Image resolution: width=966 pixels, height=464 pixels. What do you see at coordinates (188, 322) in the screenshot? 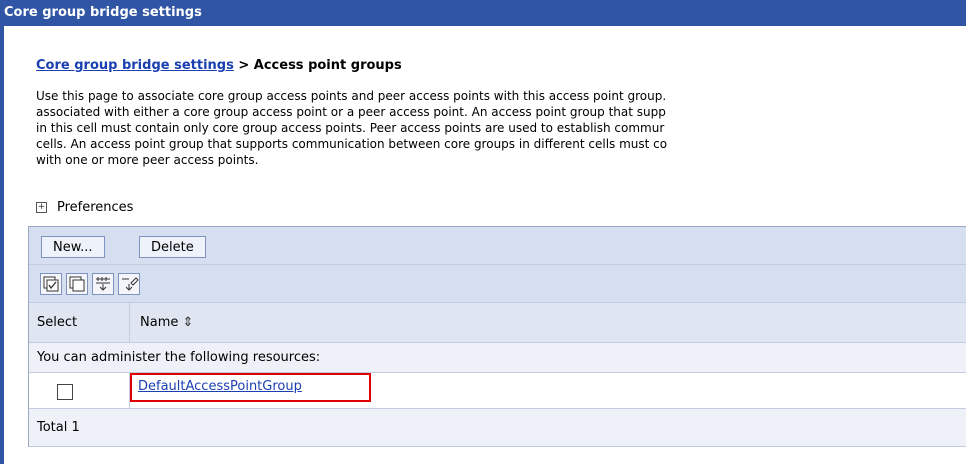
I see `sort-icon: ⇕` at bounding box center [188, 322].